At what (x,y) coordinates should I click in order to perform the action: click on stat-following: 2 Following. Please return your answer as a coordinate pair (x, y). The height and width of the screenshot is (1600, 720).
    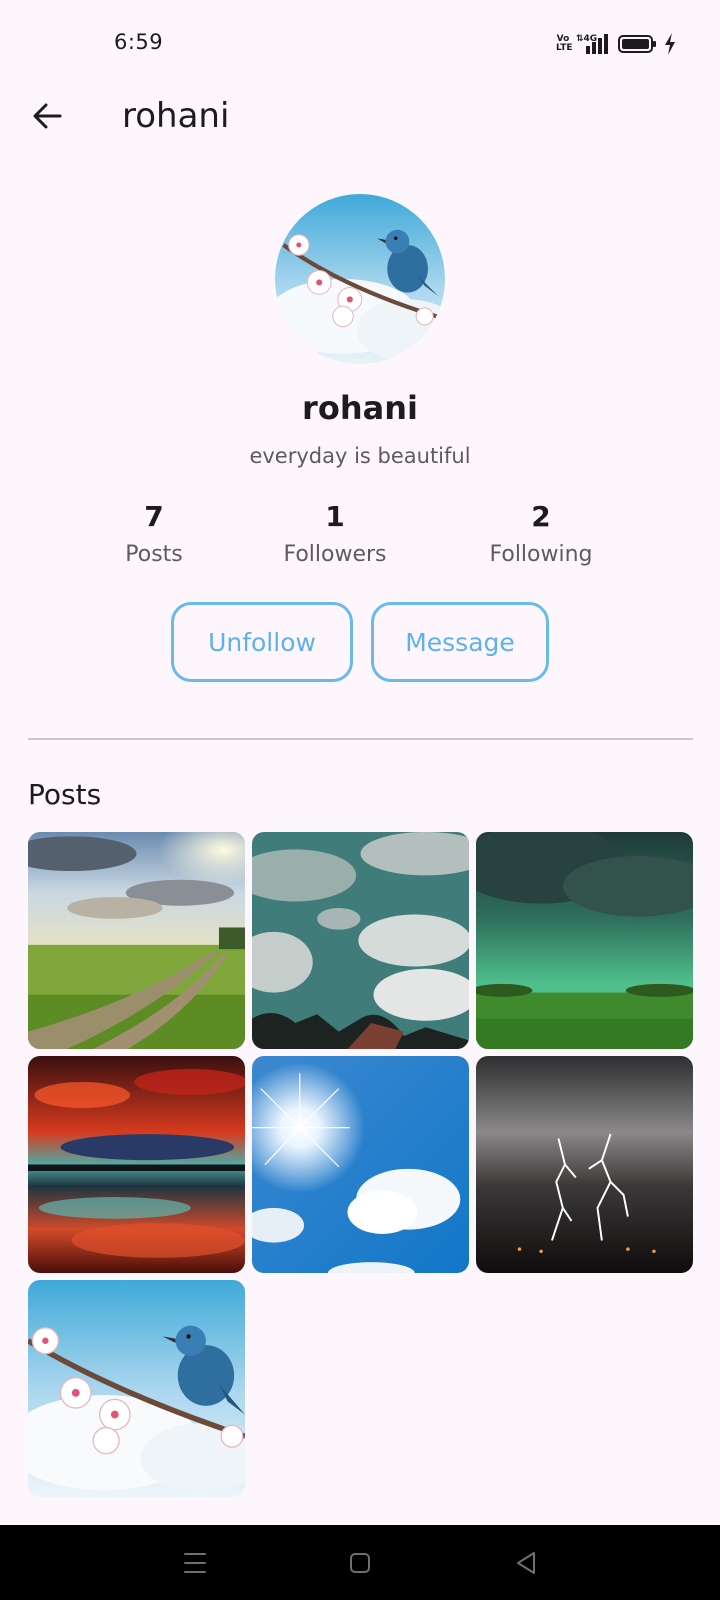
    Looking at the image, I should click on (541, 535).